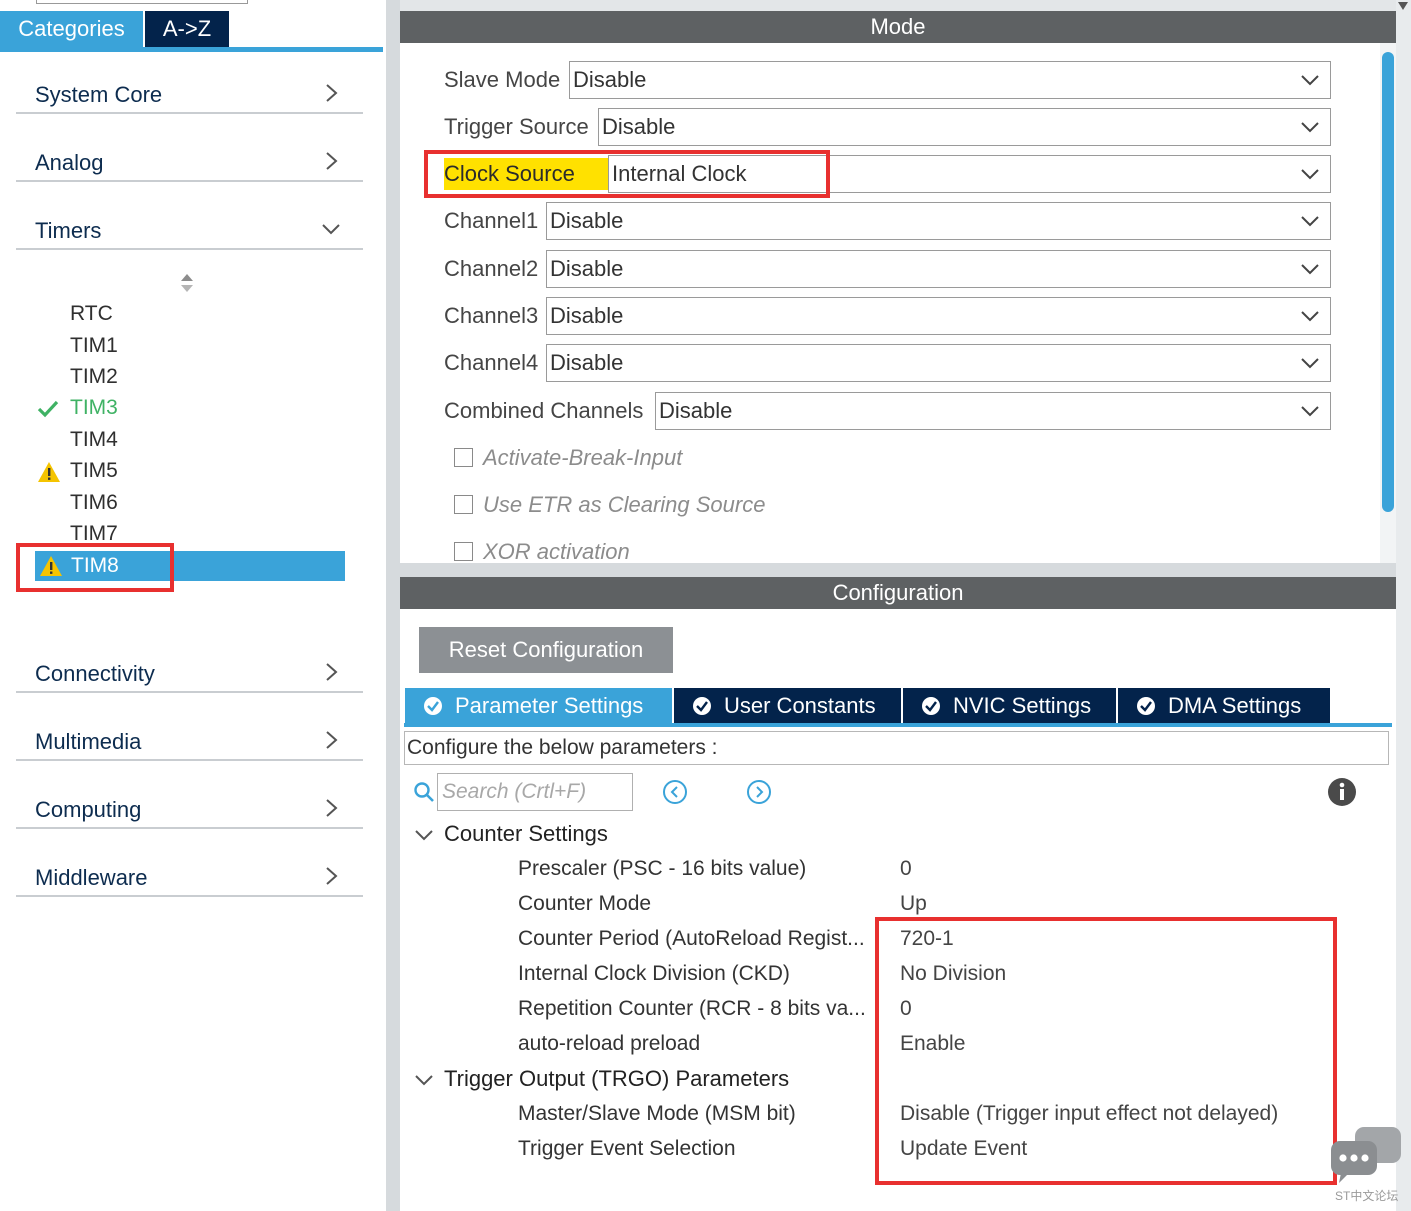 This screenshot has width=1411, height=1211. Describe the element at coordinates (905, 570) in the screenshot. I see `panel-splitter-horizontal` at that location.